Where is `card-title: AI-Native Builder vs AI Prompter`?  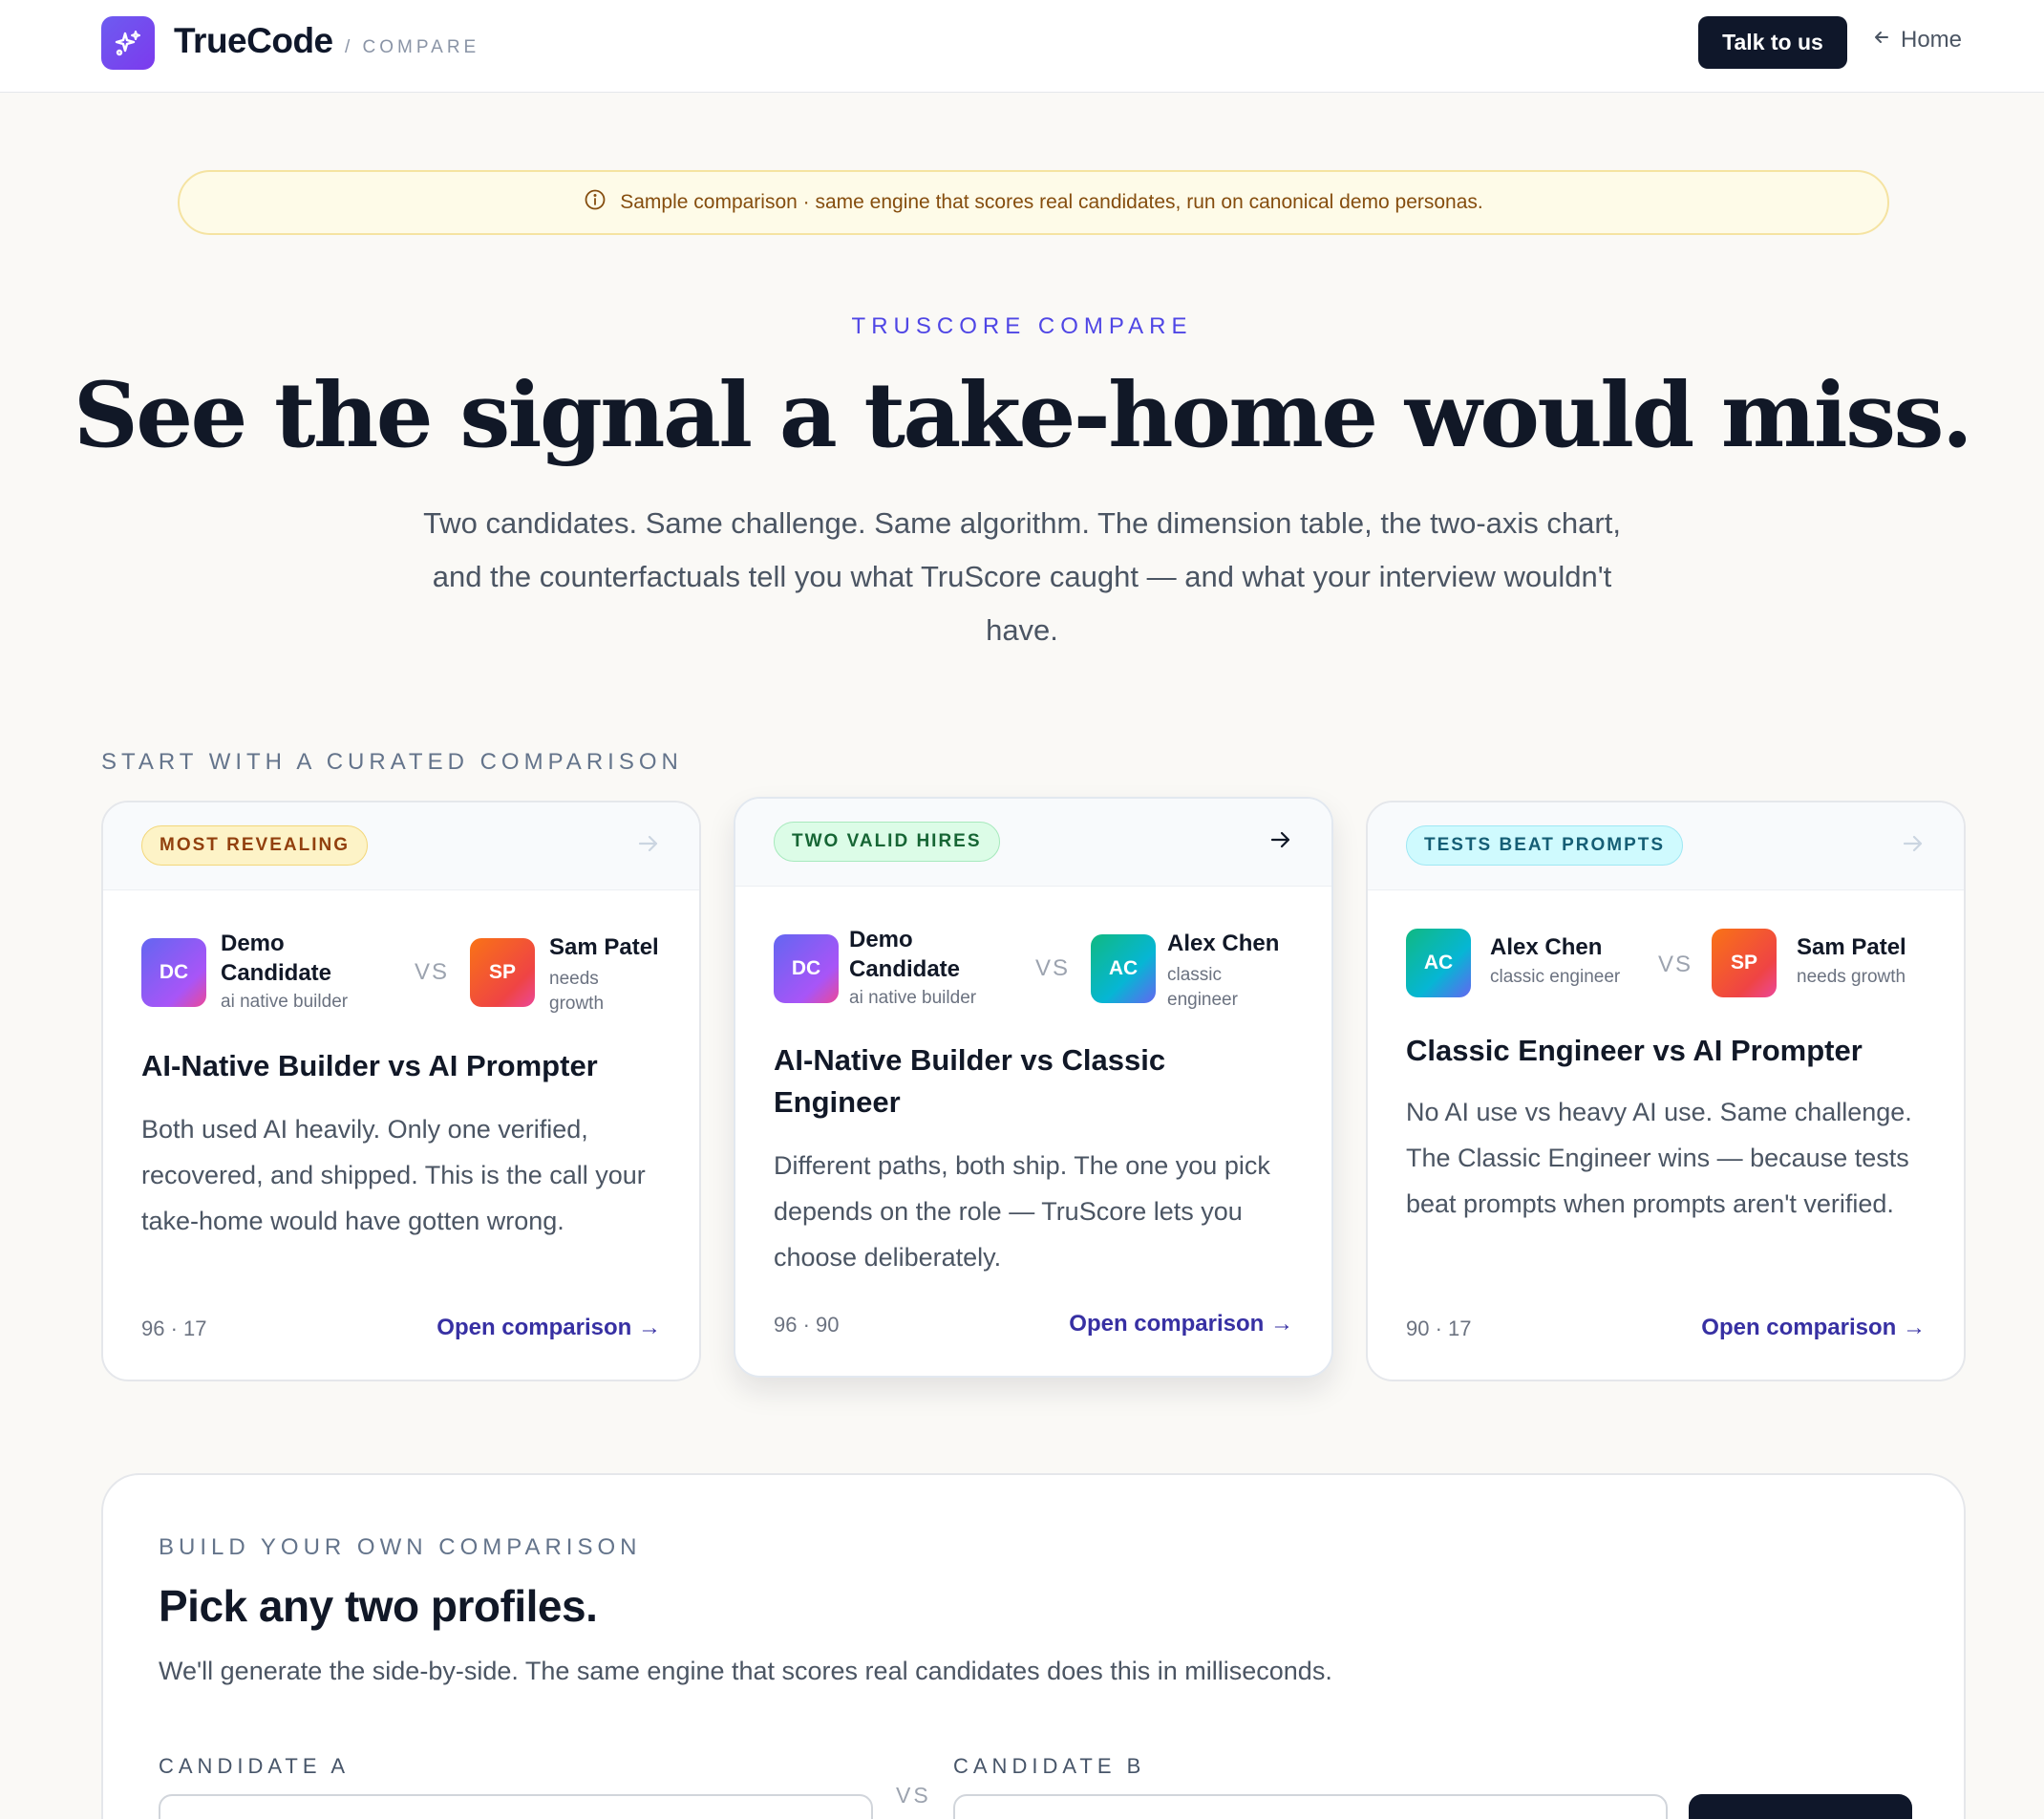
card-title: AI-Native Builder vs AI Prompter is located at coordinates (369, 1065).